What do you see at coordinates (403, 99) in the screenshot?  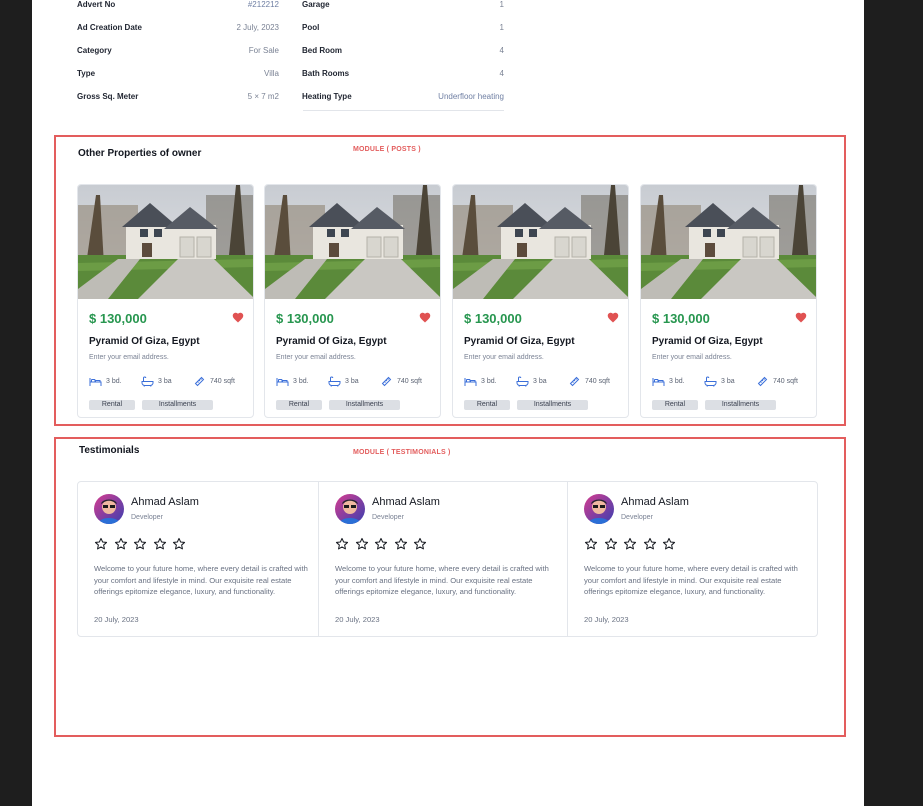 I see `detail-row: Heating Type Underfloor heating` at bounding box center [403, 99].